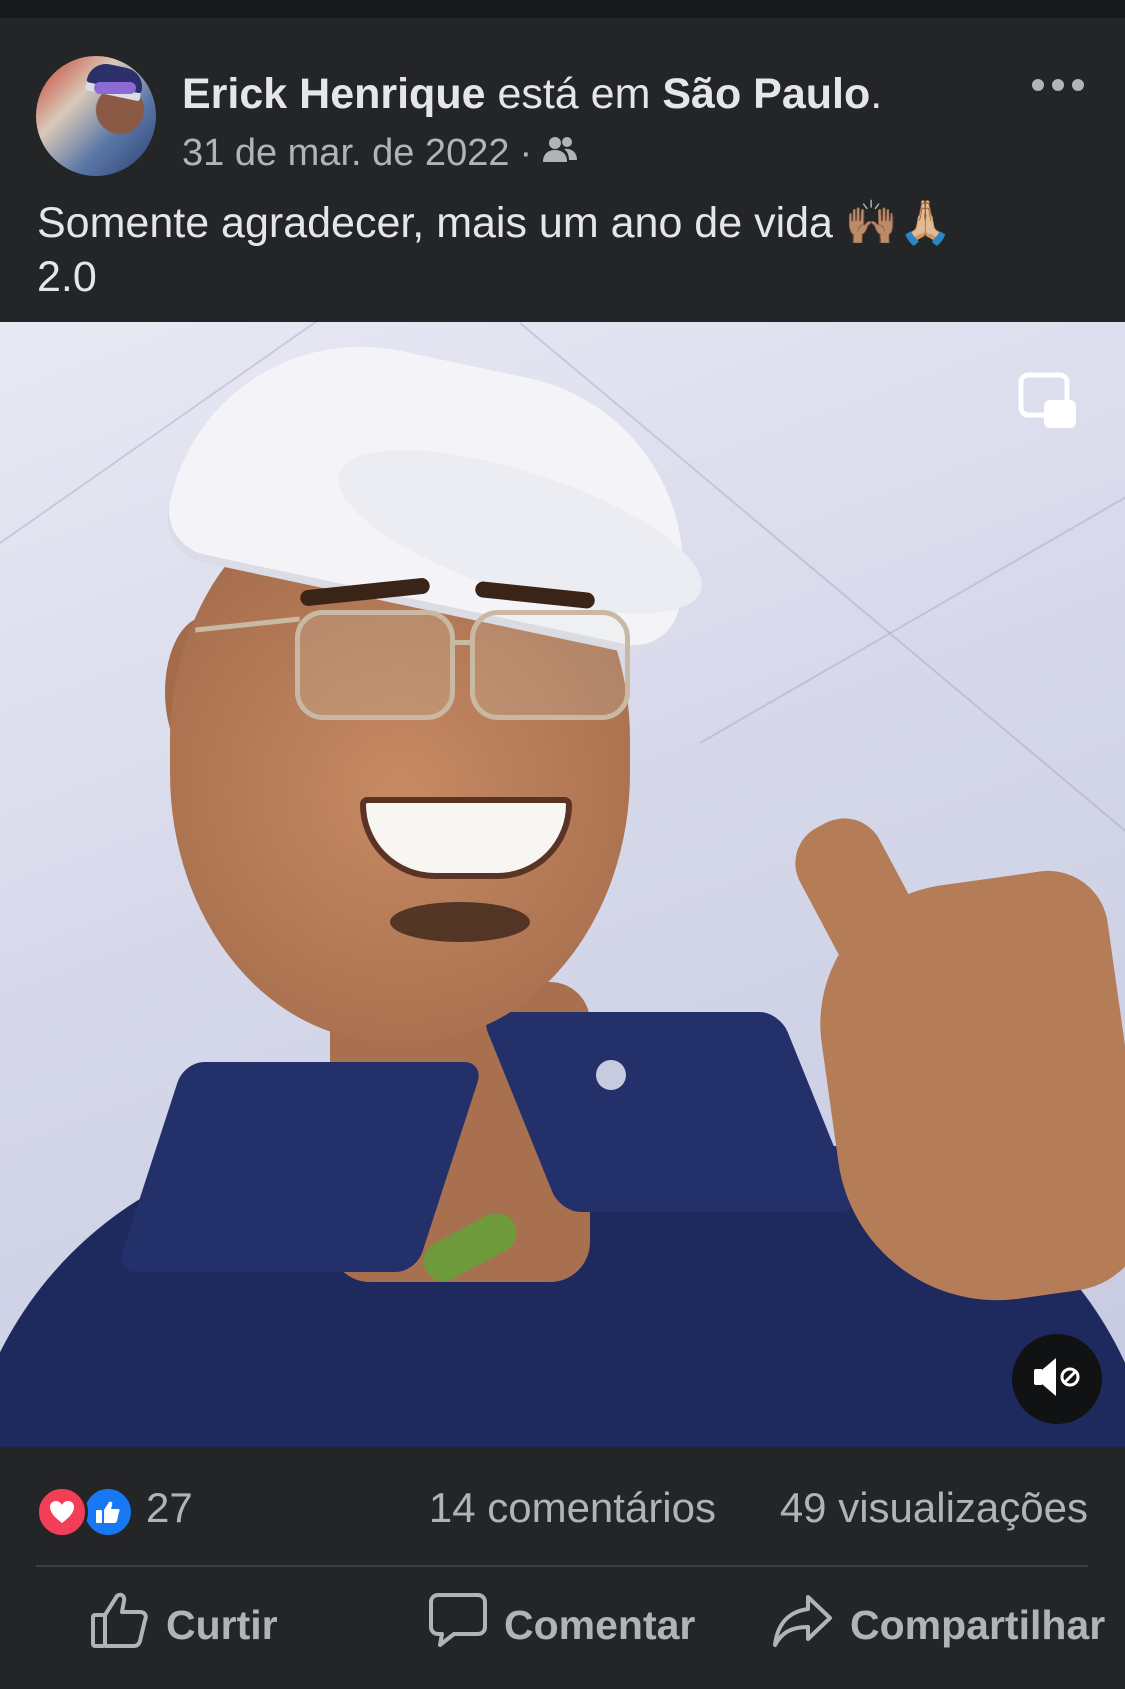 The height and width of the screenshot is (1689, 1125). I want to click on top-bar, so click(562, 9).